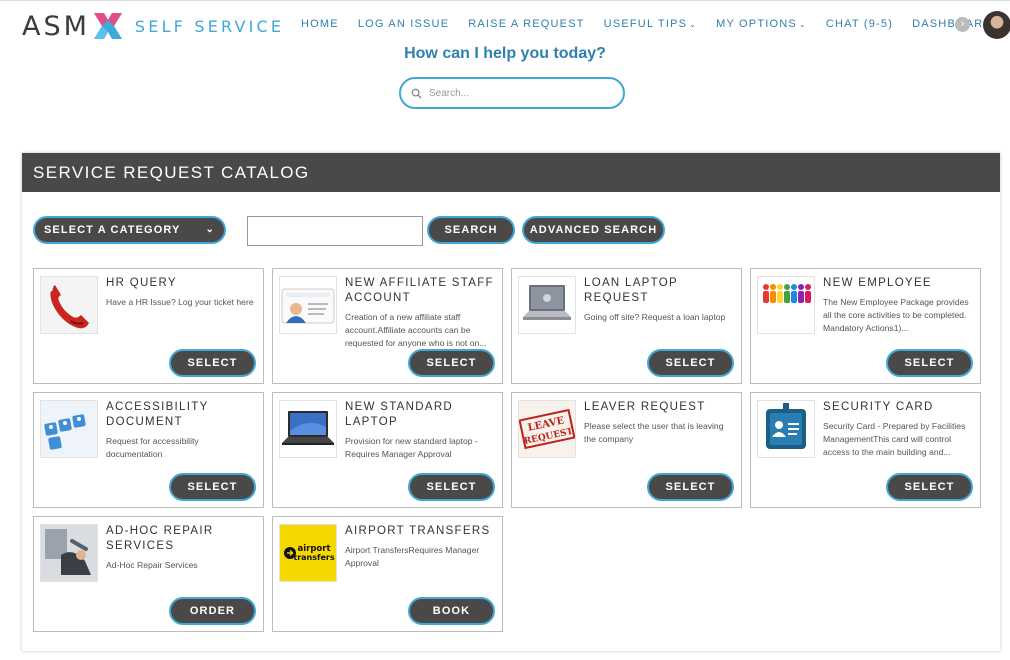  Describe the element at coordinates (69, 553) in the screenshot. I see `repair-icon` at that location.